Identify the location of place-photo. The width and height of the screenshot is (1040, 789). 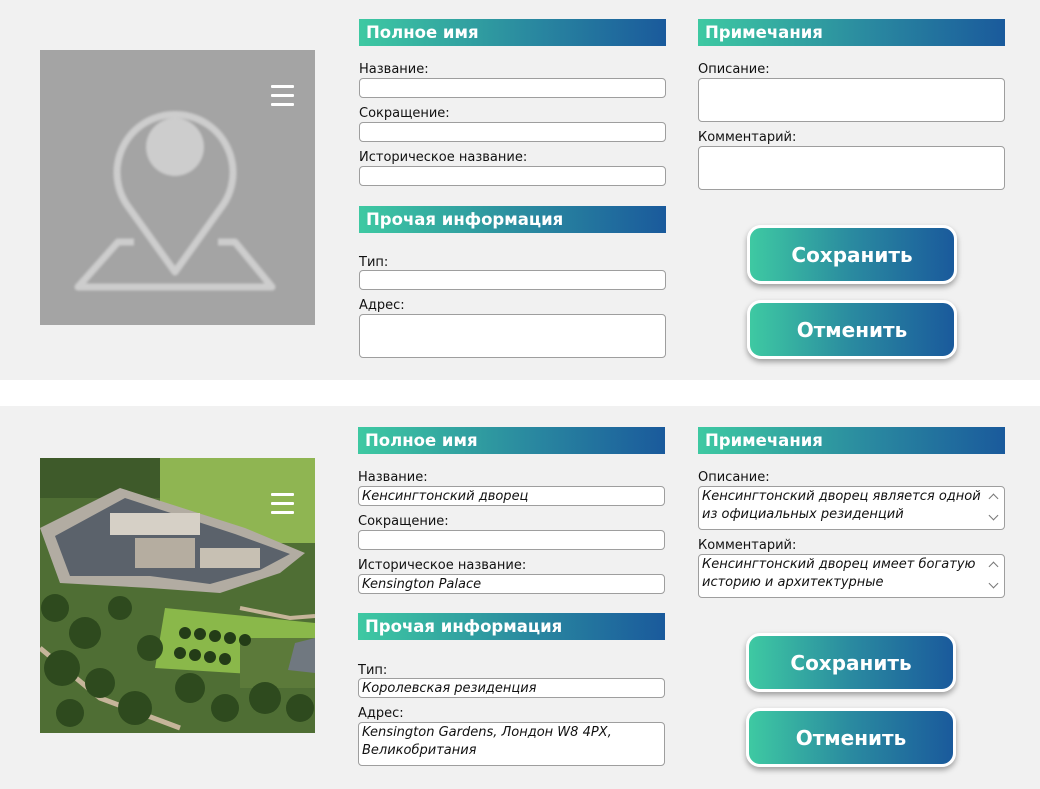
(177, 595).